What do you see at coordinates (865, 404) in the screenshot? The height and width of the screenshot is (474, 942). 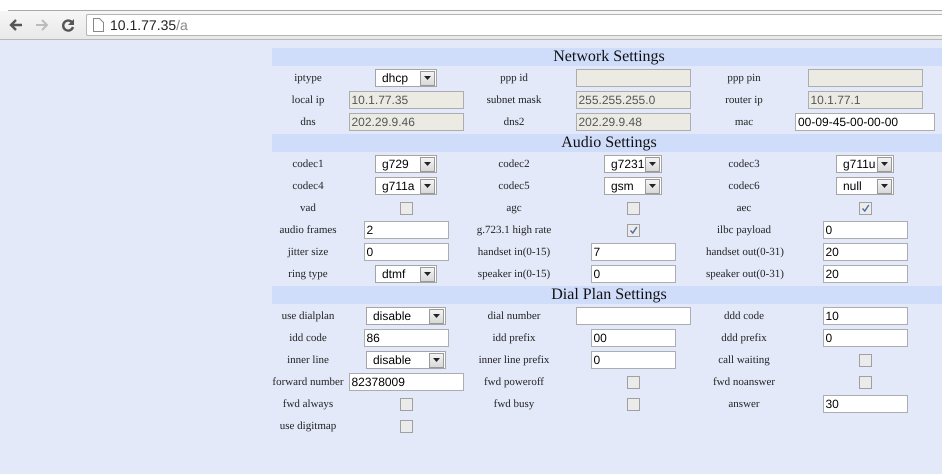 I see `text-field: 30` at bounding box center [865, 404].